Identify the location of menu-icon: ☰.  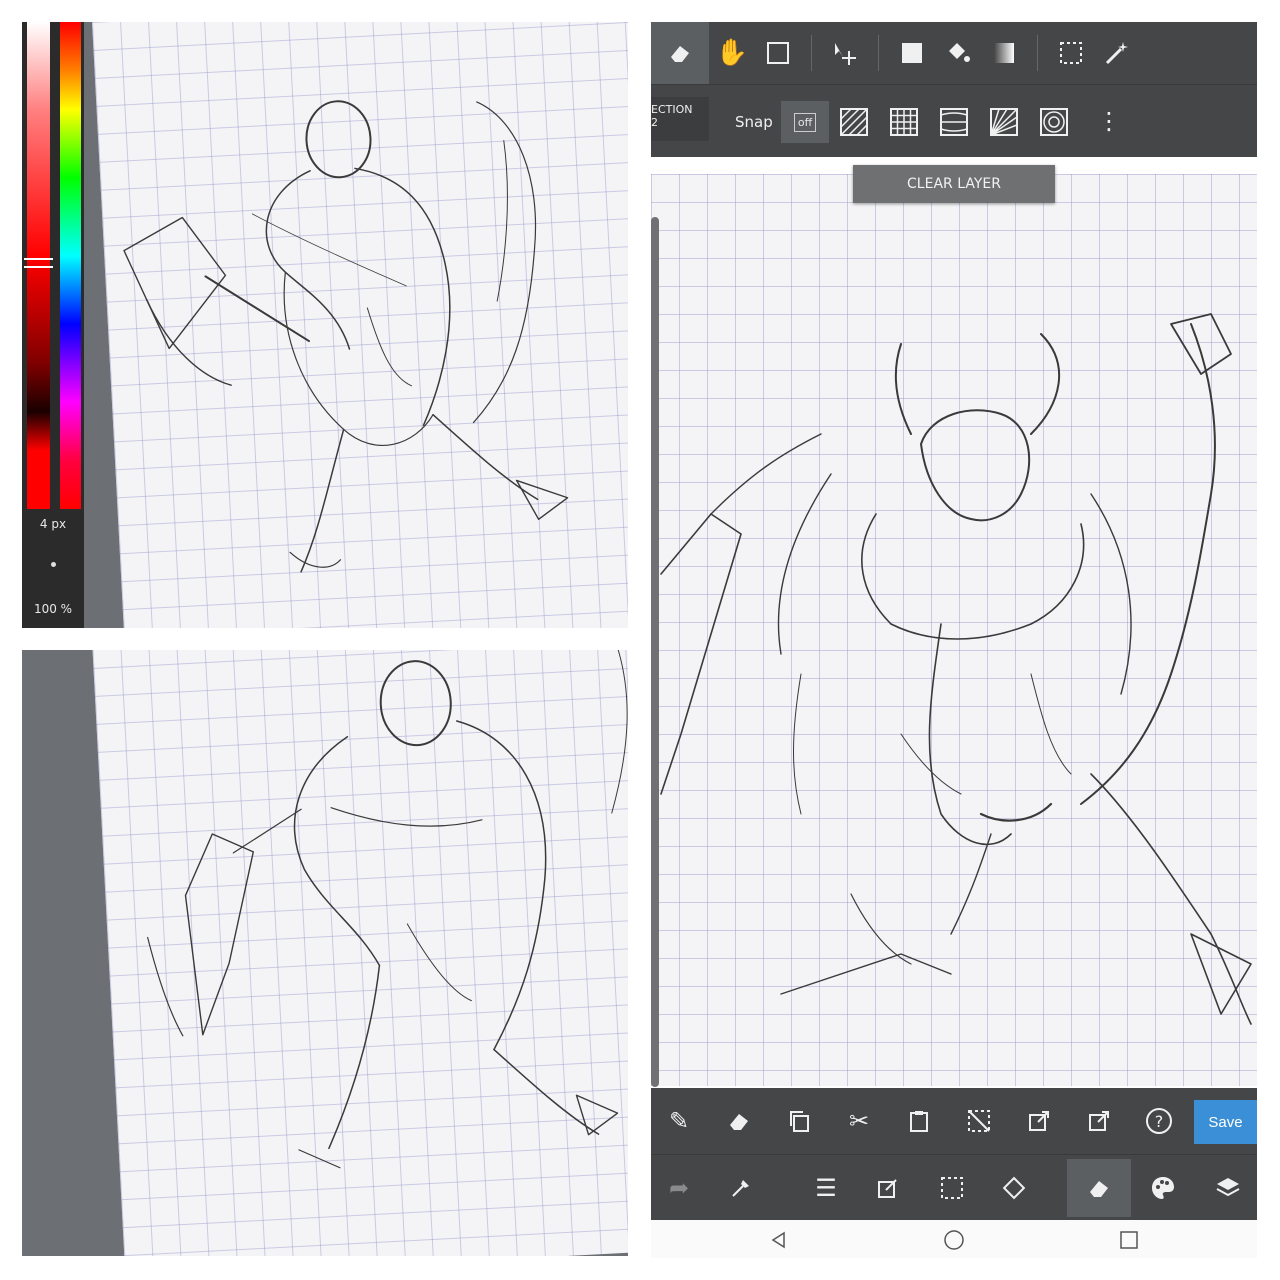
(826, 1188).